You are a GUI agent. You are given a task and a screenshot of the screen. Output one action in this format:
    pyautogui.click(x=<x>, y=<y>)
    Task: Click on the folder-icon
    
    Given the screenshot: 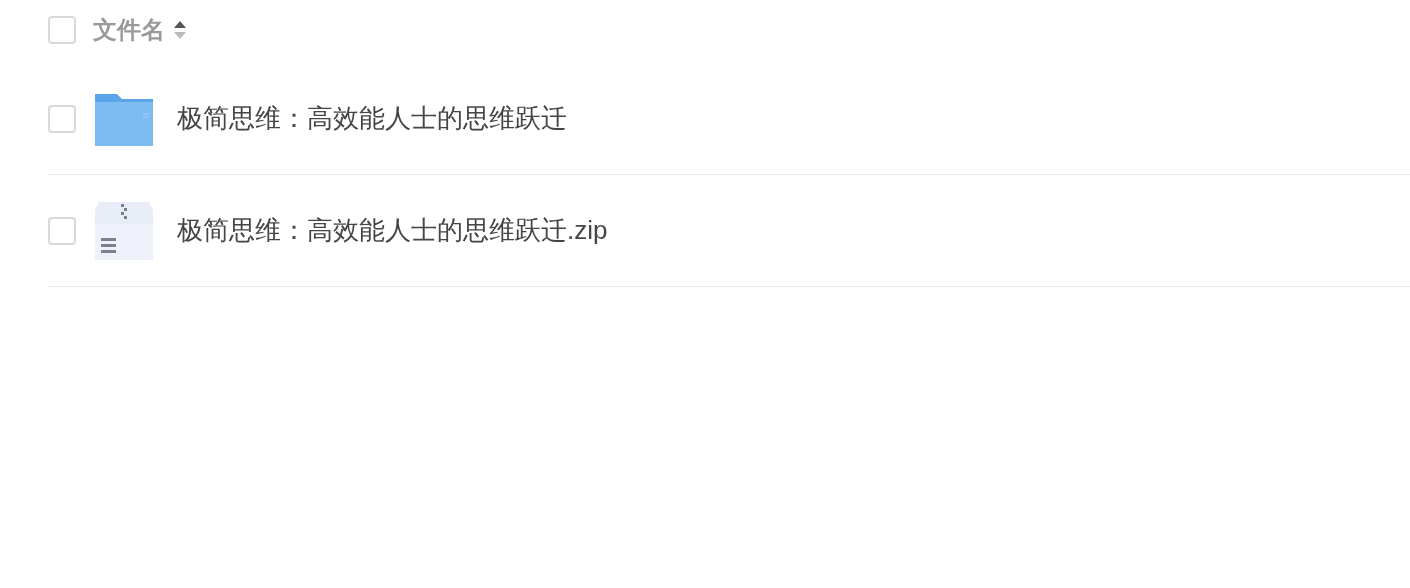 What is the action you would take?
    pyautogui.click(x=124, y=118)
    